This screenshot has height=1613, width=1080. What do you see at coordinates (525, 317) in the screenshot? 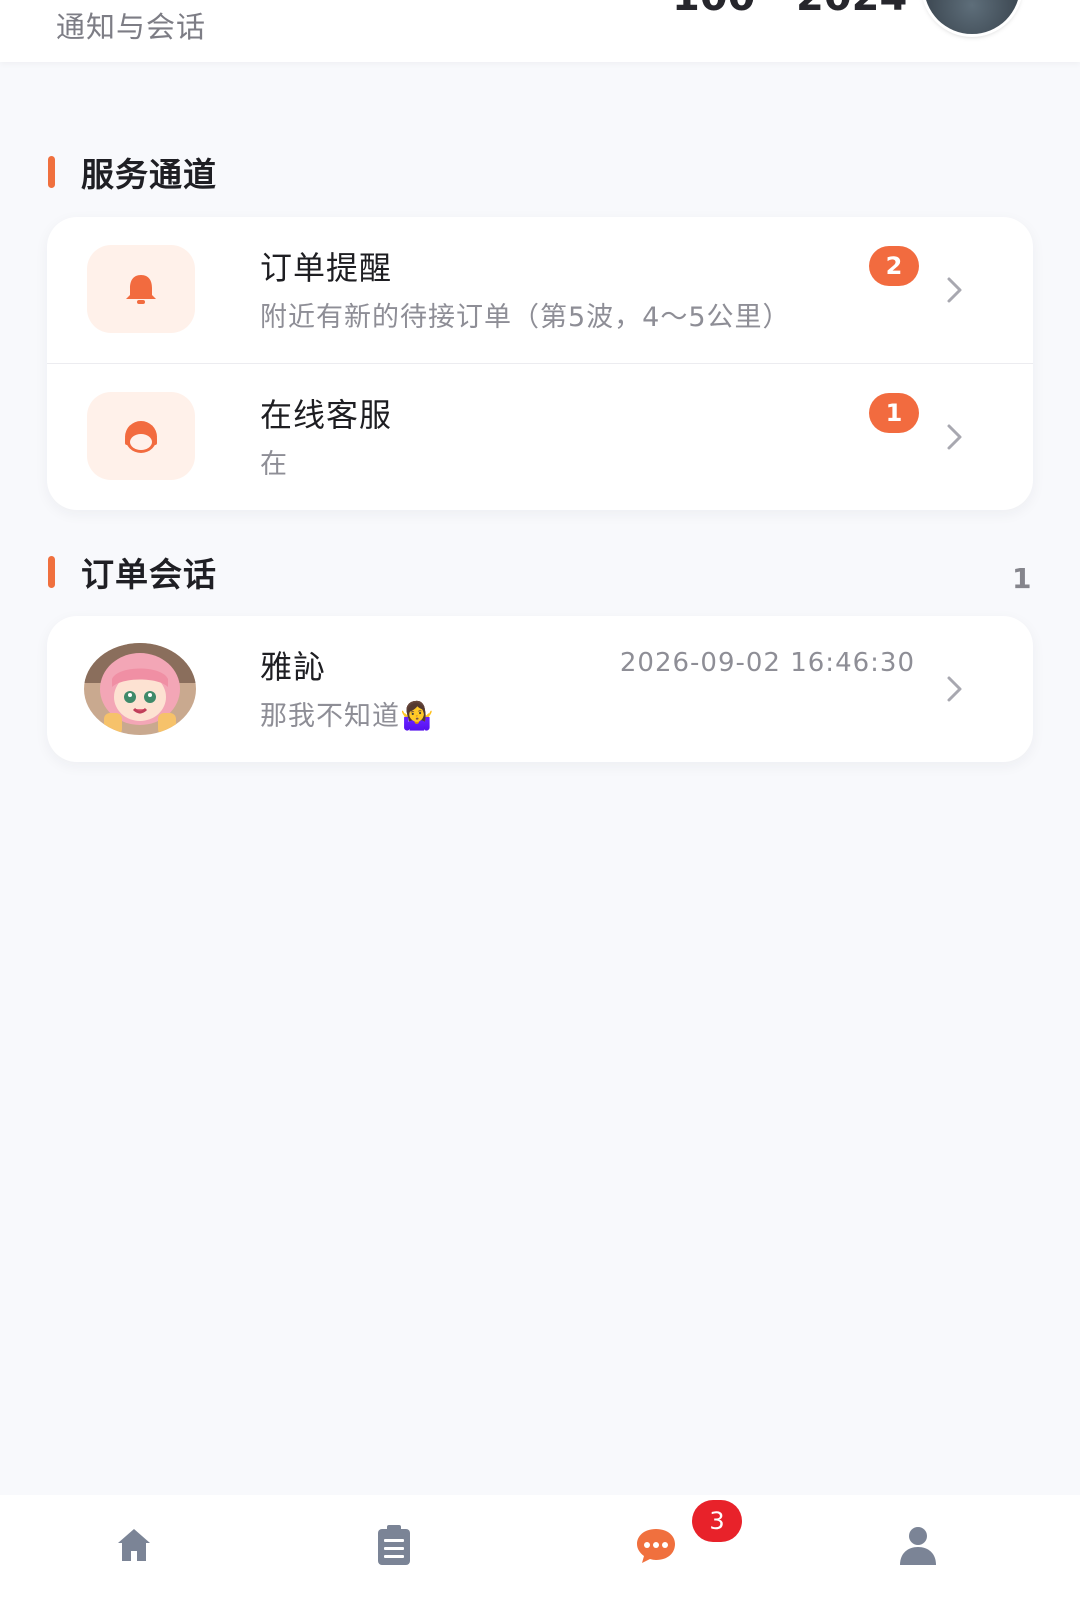
I see `order-reminder-subtitle: 附近有新的待接订单（第5波，4～5公里）` at bounding box center [525, 317].